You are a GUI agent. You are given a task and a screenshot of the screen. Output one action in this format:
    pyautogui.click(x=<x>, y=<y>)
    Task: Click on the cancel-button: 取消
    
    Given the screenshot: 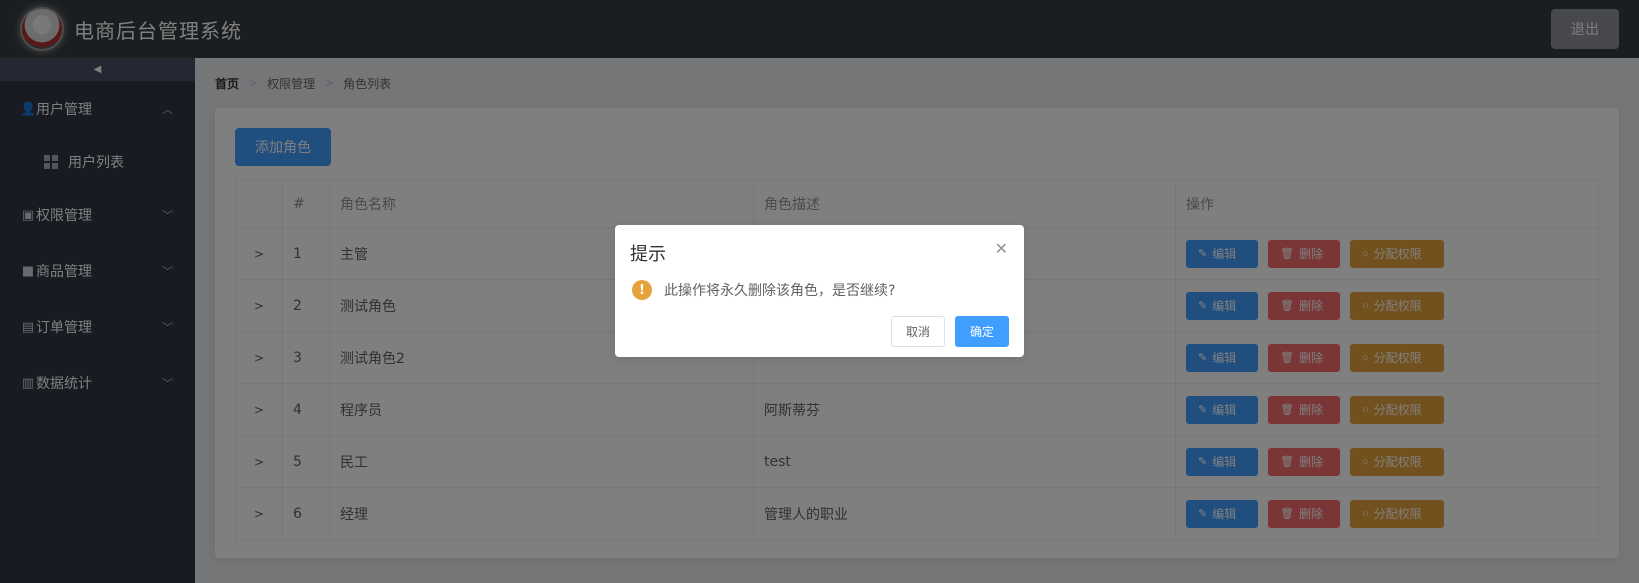 What is the action you would take?
    pyautogui.click(x=918, y=331)
    